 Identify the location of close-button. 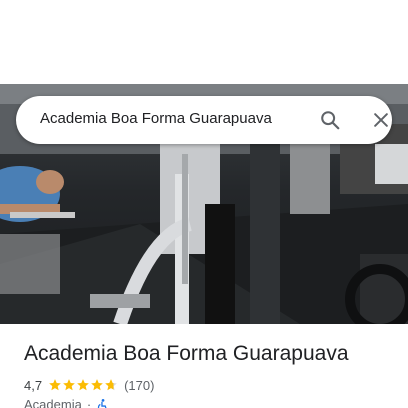
(381, 120).